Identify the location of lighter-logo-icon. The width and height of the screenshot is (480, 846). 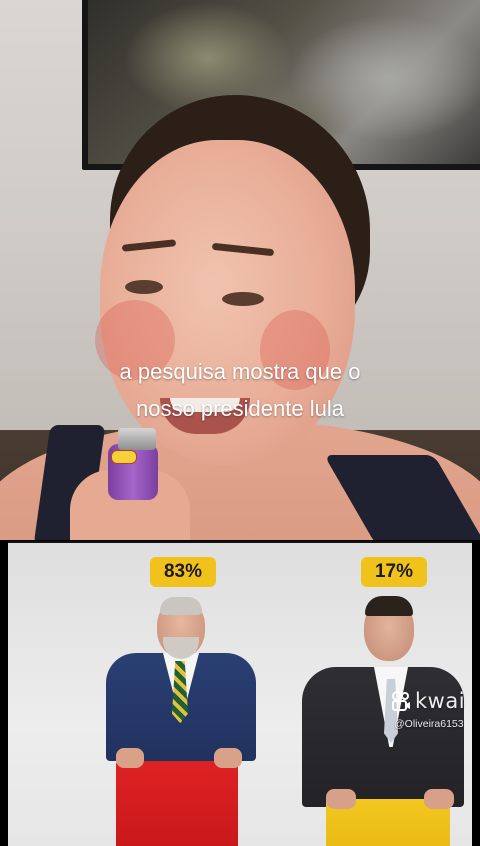
(124, 457).